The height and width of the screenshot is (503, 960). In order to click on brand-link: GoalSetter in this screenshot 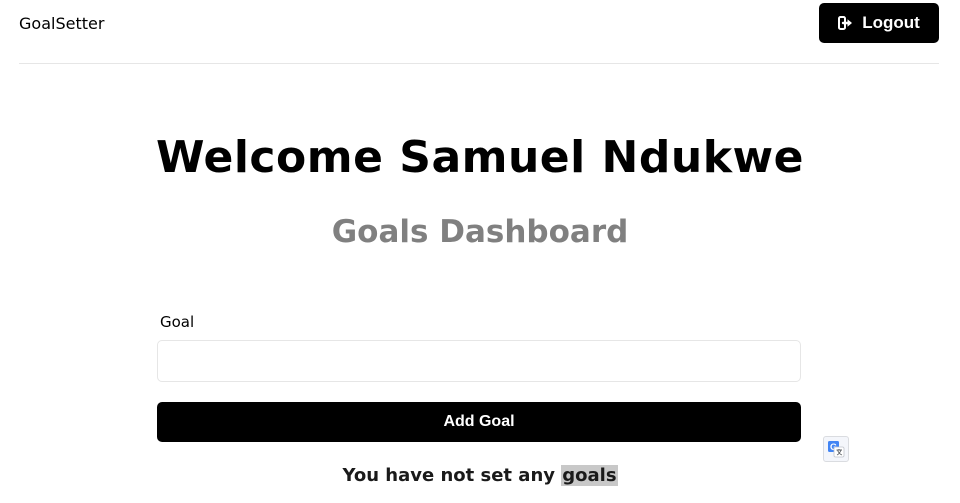, I will do `click(61, 23)`.